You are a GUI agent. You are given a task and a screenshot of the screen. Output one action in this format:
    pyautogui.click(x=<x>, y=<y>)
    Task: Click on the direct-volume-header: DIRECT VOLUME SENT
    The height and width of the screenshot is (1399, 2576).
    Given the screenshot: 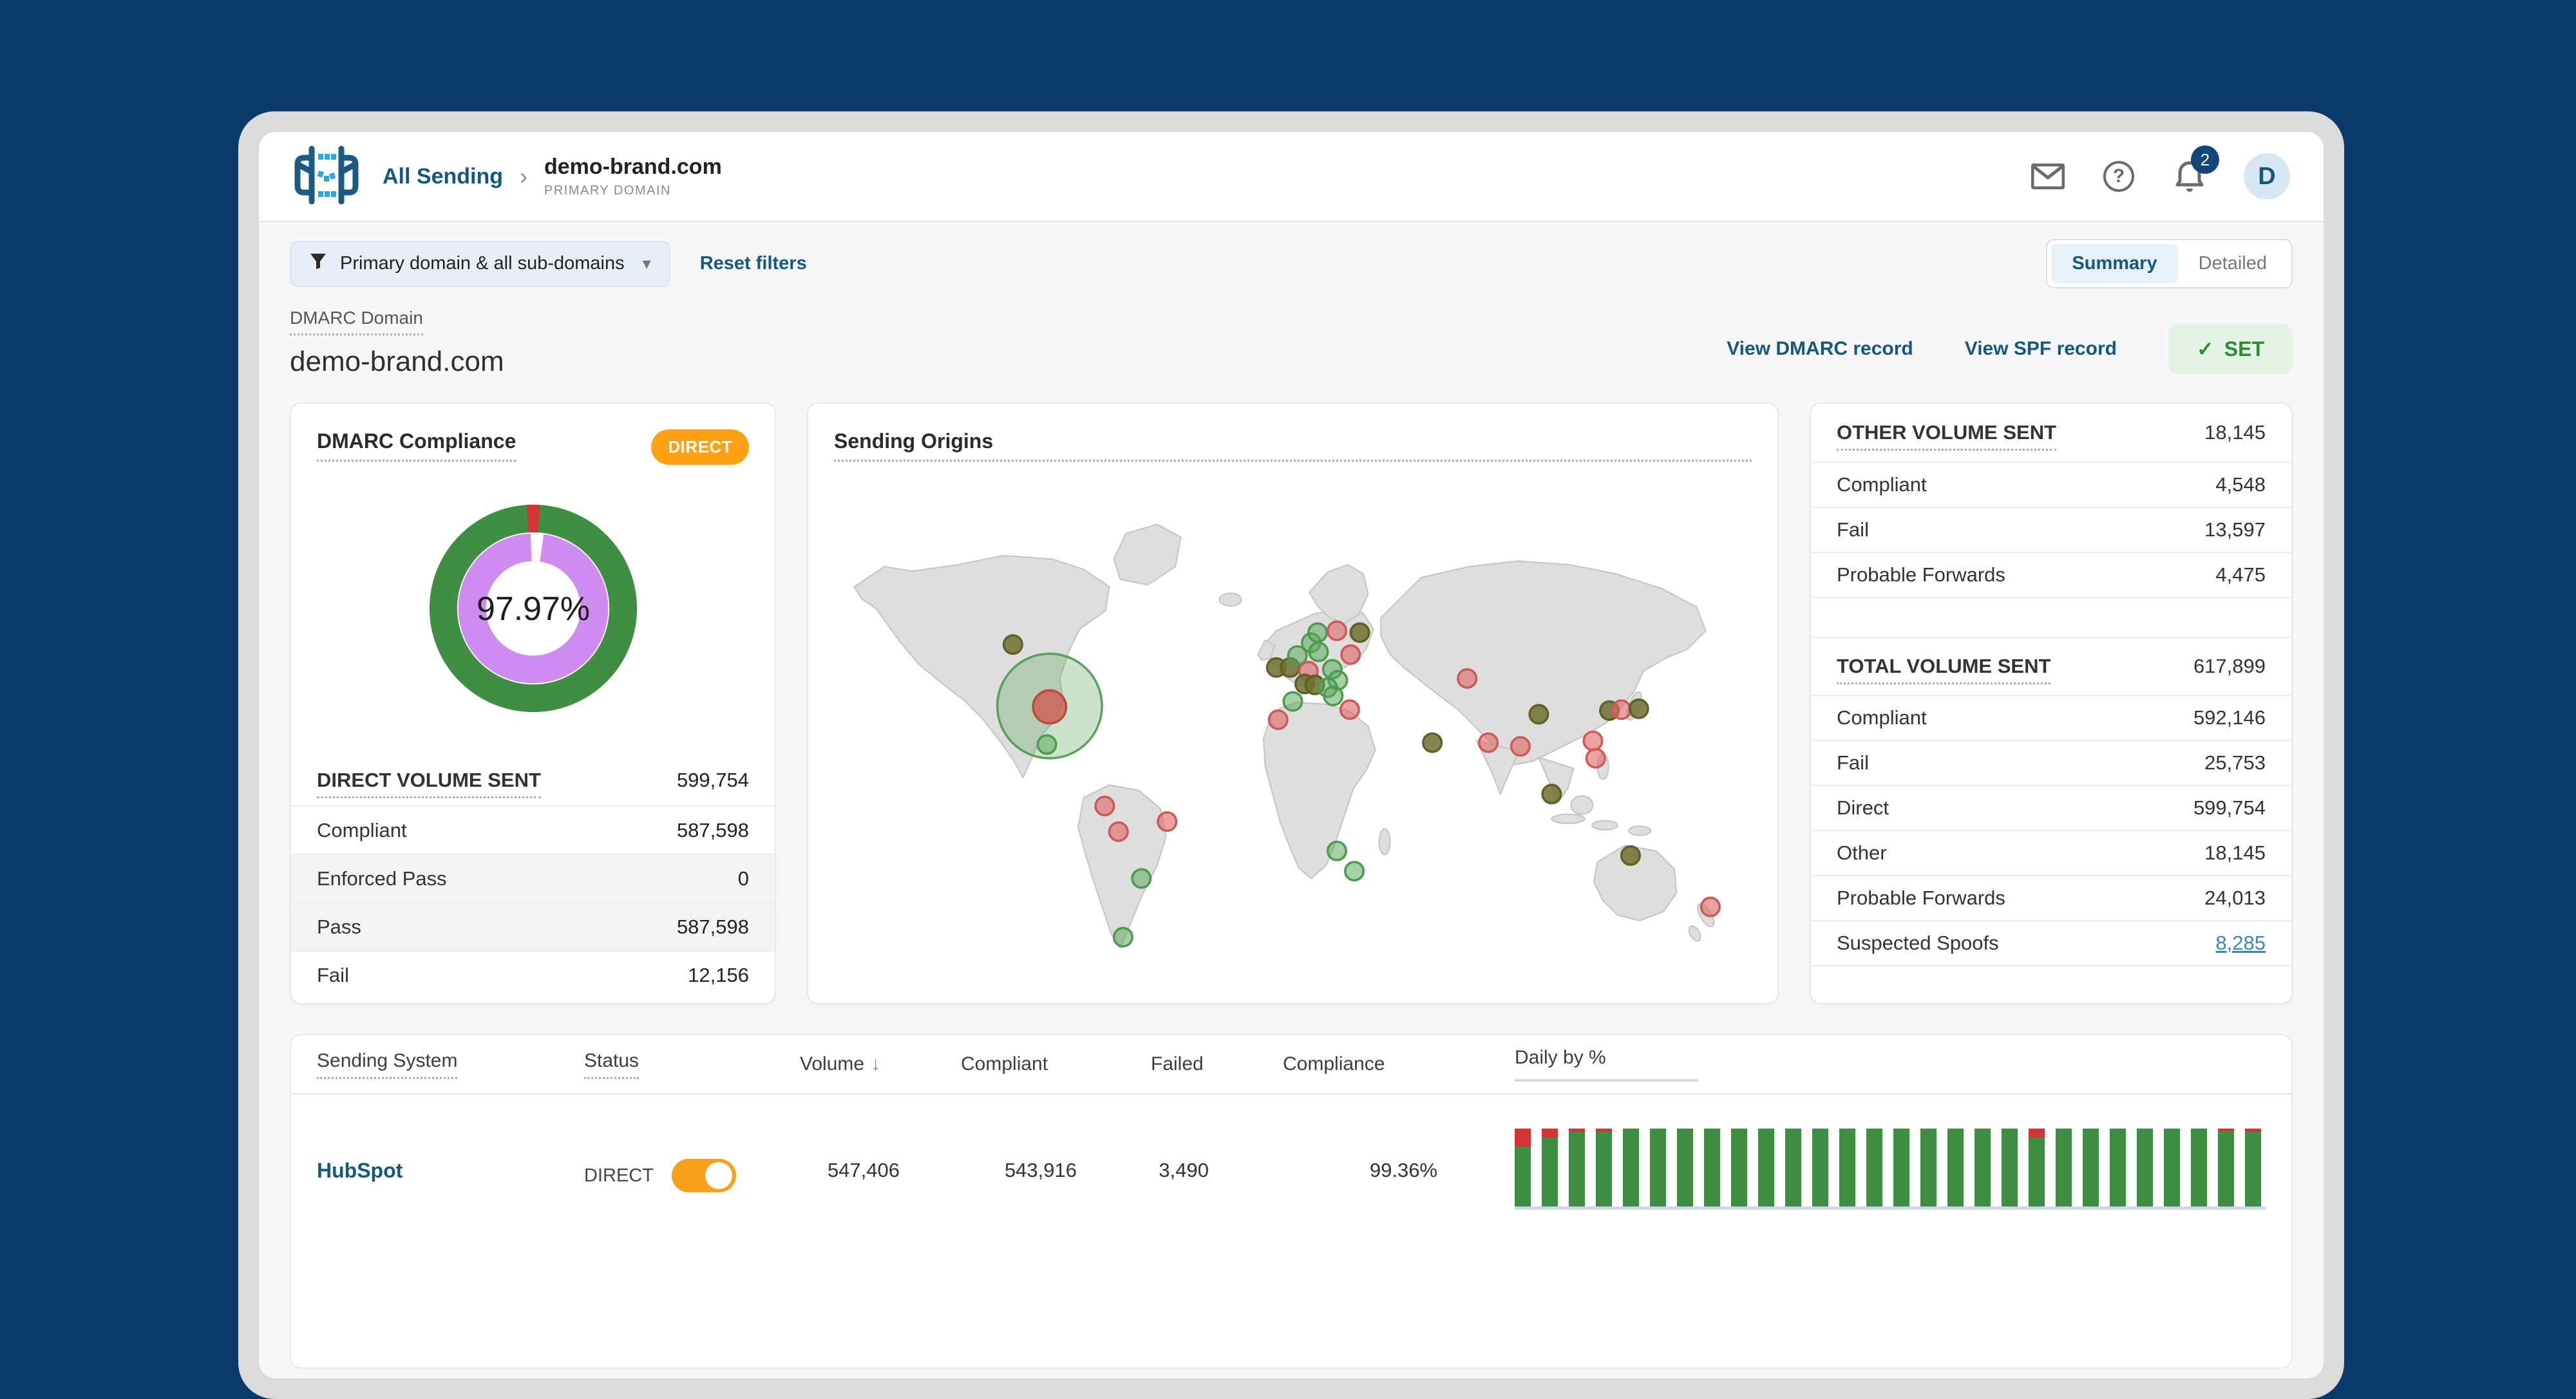 What is the action you would take?
    pyautogui.click(x=429, y=783)
    